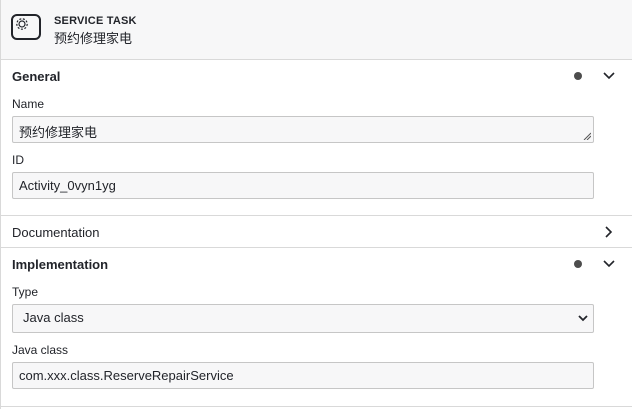  I want to click on resize-handle-icon, so click(587, 136).